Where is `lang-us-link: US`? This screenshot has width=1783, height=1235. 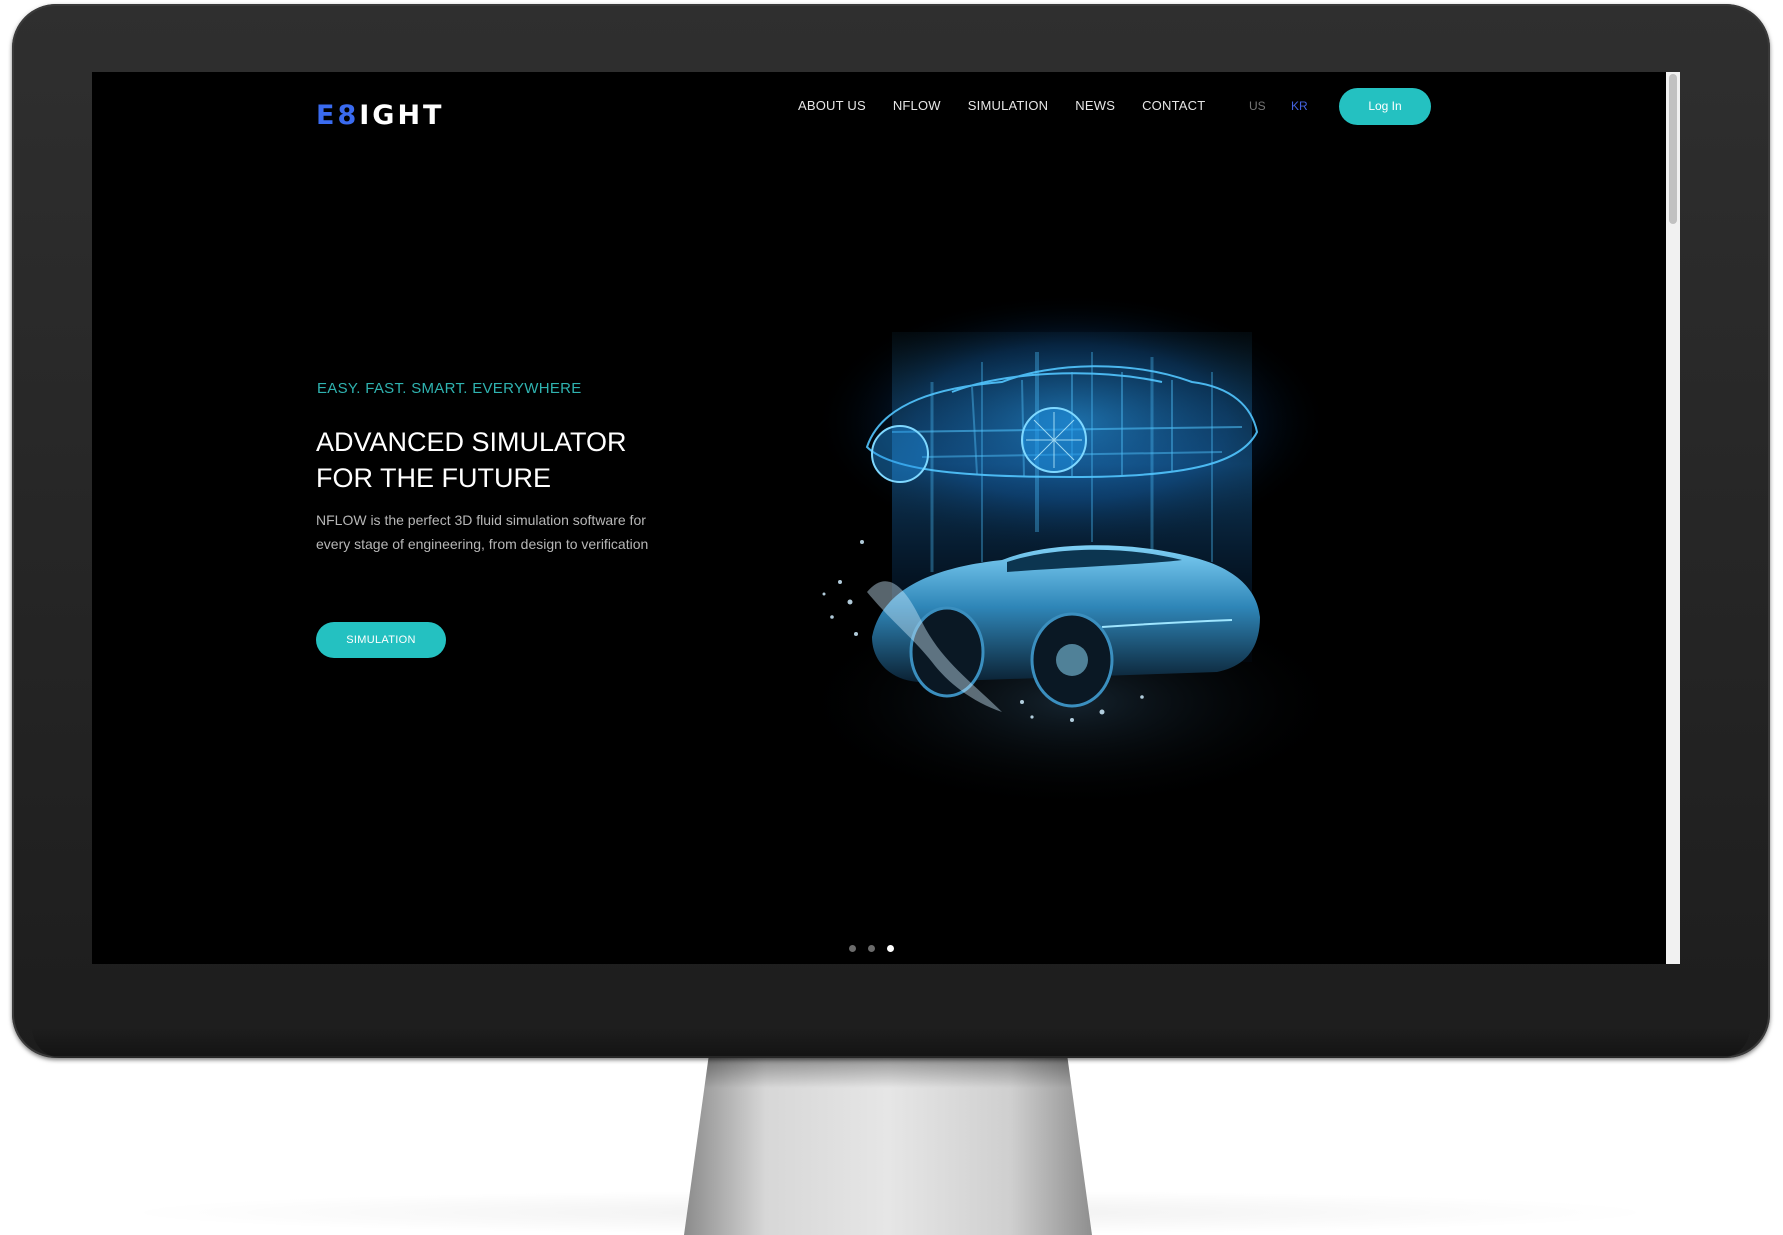 lang-us-link: US is located at coordinates (1257, 106).